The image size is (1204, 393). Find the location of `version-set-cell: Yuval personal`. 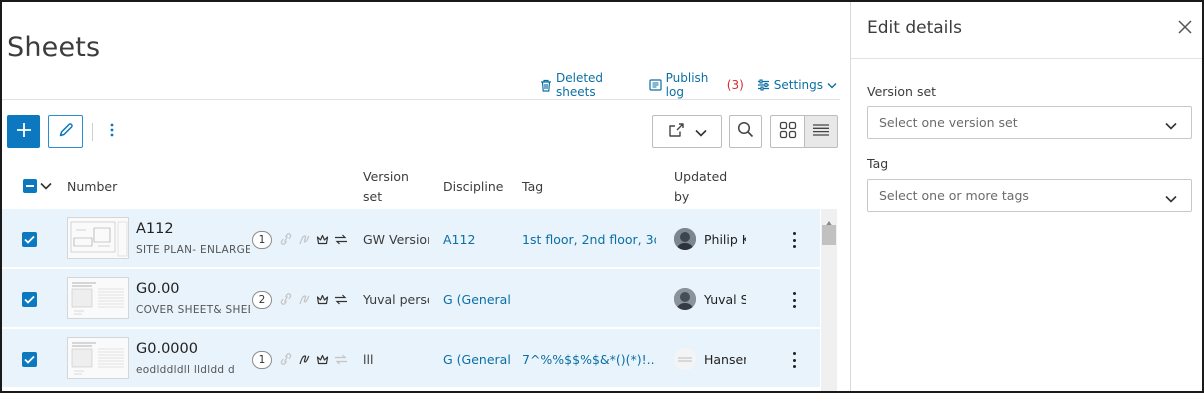

version-set-cell: Yuval personal is located at coordinates (396, 299).